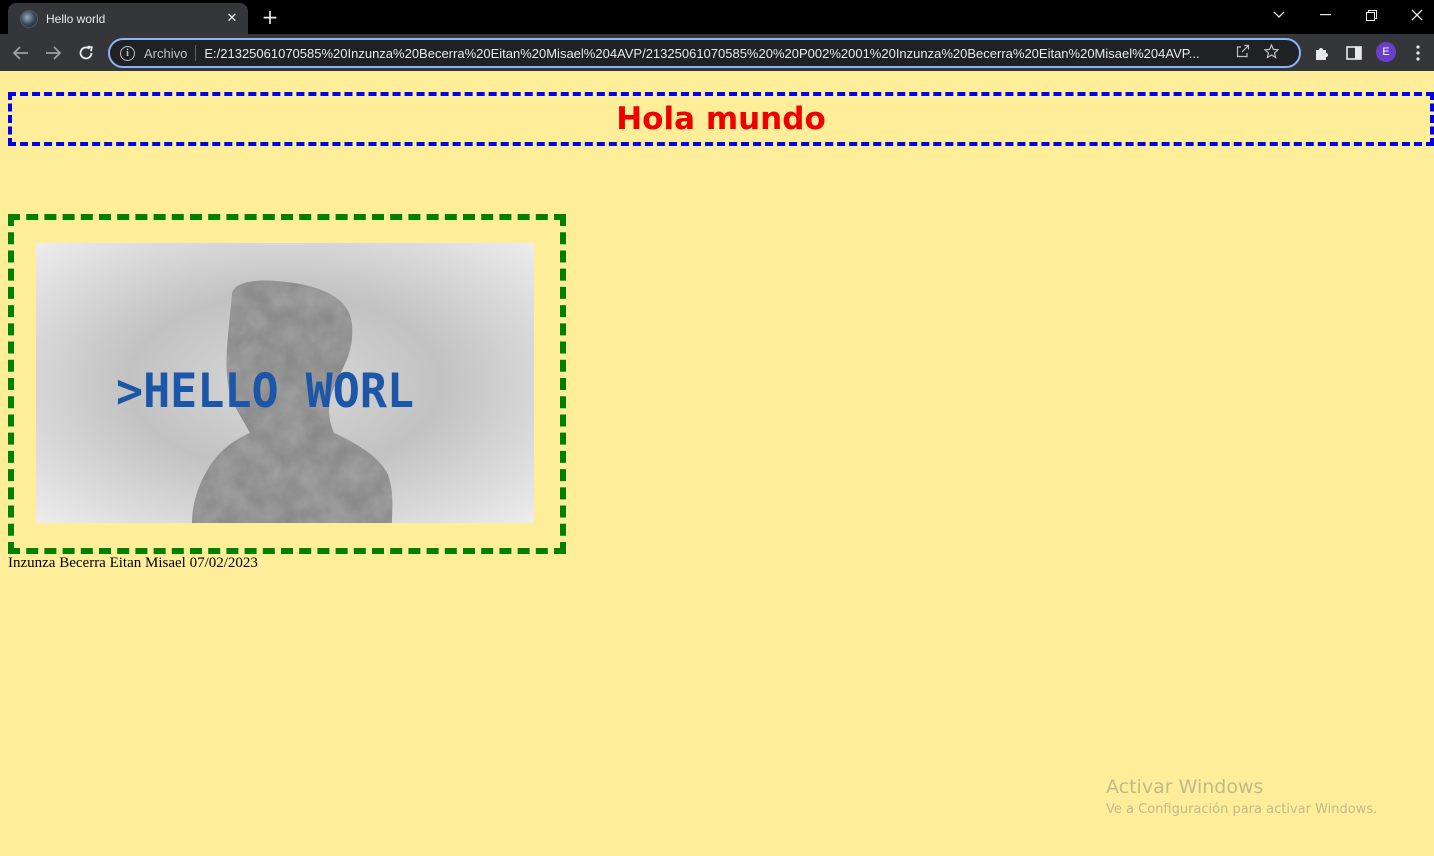 The width and height of the screenshot is (1434, 856). I want to click on scheme-label: Archivo, so click(166, 53).